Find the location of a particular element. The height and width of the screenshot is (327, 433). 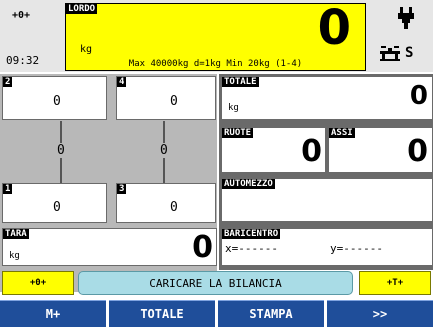

range-info: Max 40000kg d=1kg Min 20kg (1-4) is located at coordinates (215, 64).